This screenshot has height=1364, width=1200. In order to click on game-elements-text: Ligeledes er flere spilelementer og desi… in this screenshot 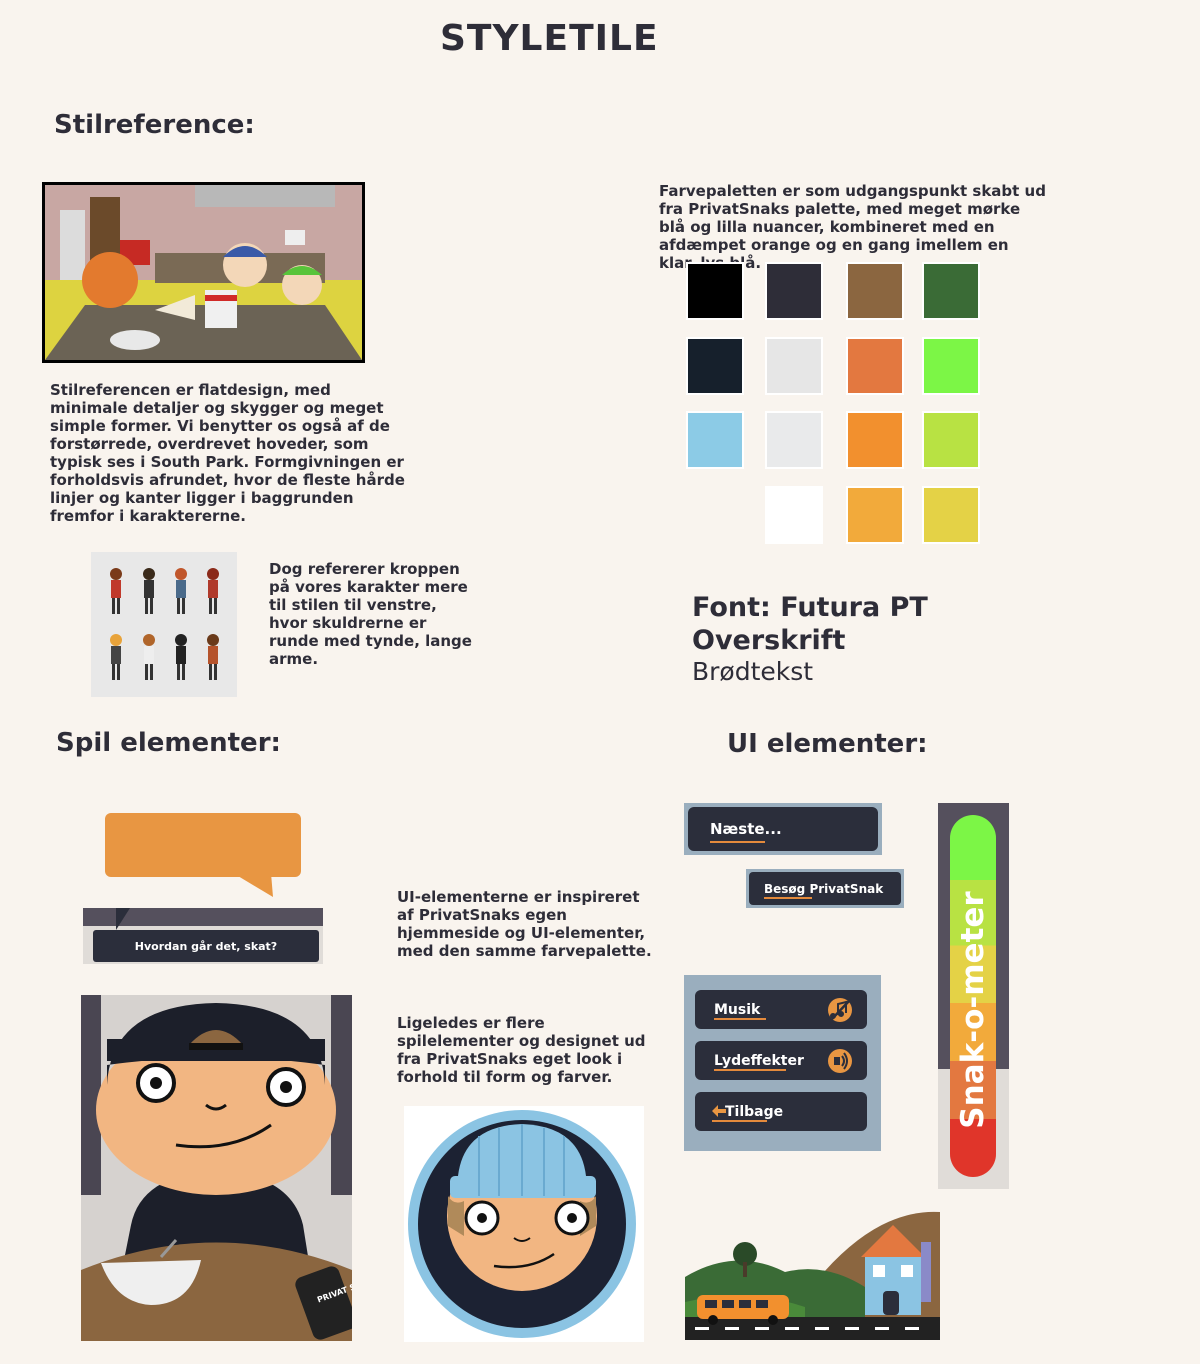, I will do `click(521, 1050)`.